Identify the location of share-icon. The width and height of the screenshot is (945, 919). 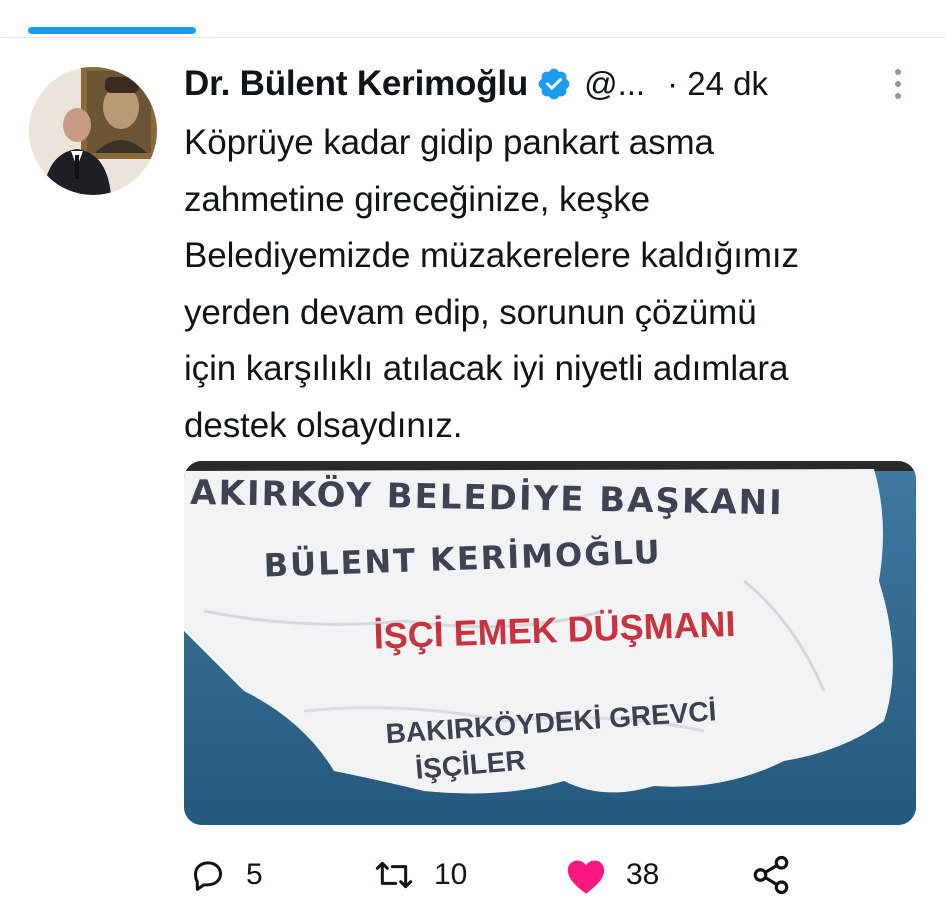
(771, 875).